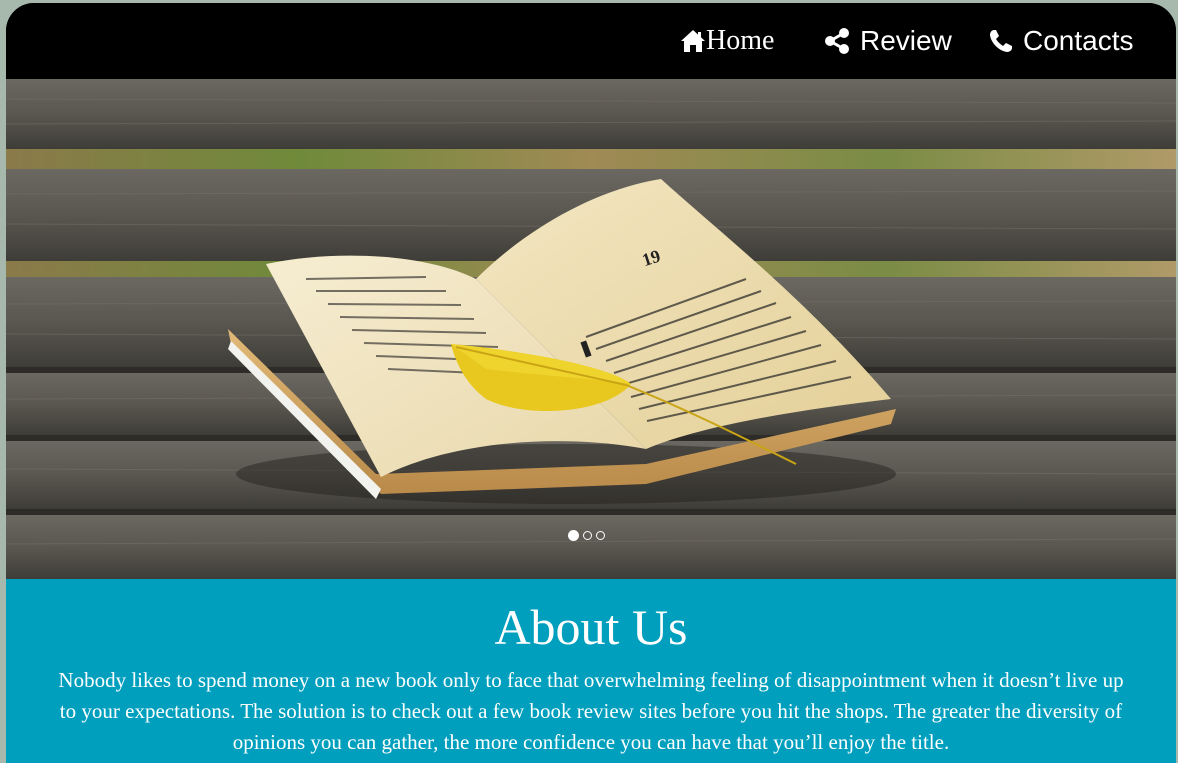  I want to click on home-icon, so click(693, 41).